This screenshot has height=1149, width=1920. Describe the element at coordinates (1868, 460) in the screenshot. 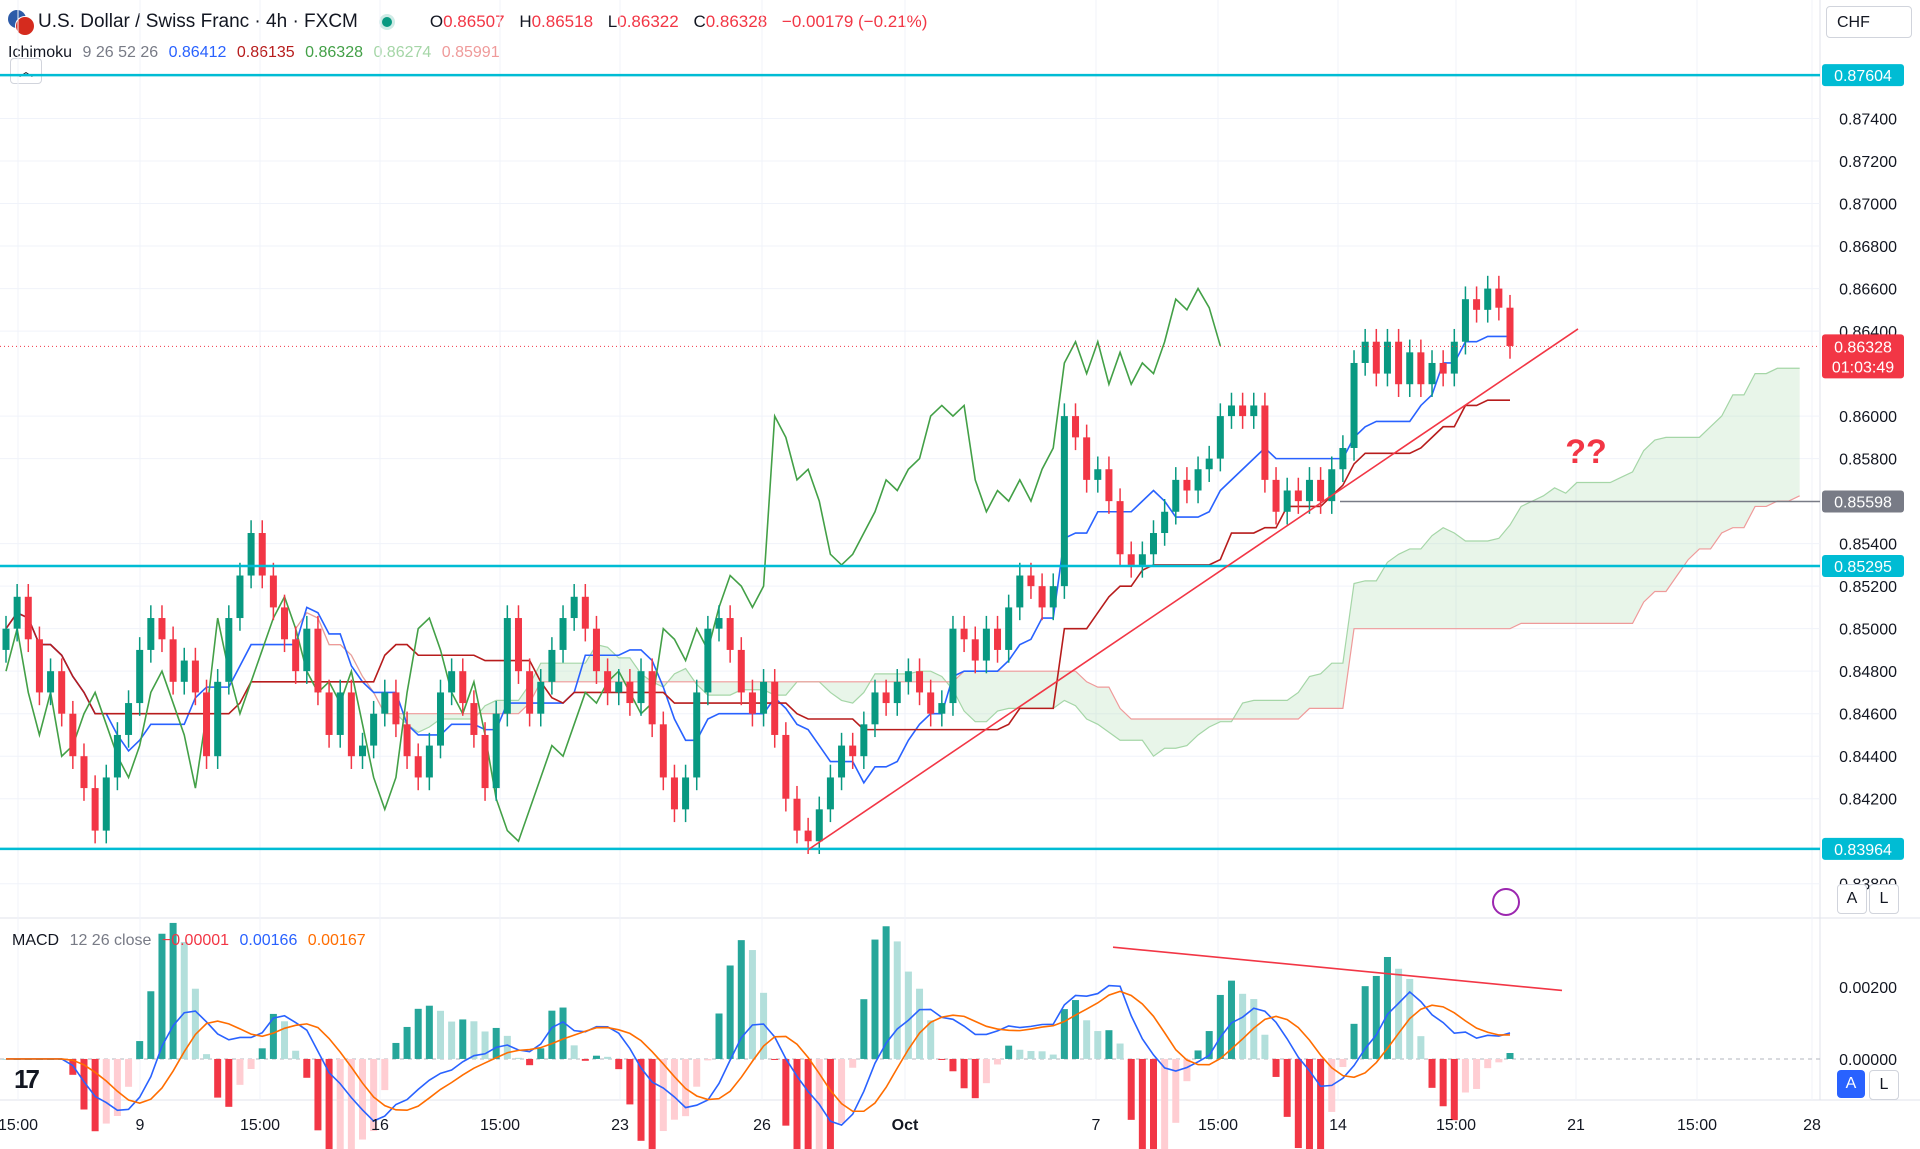

I see `y-tick-label: 0.85800` at that location.